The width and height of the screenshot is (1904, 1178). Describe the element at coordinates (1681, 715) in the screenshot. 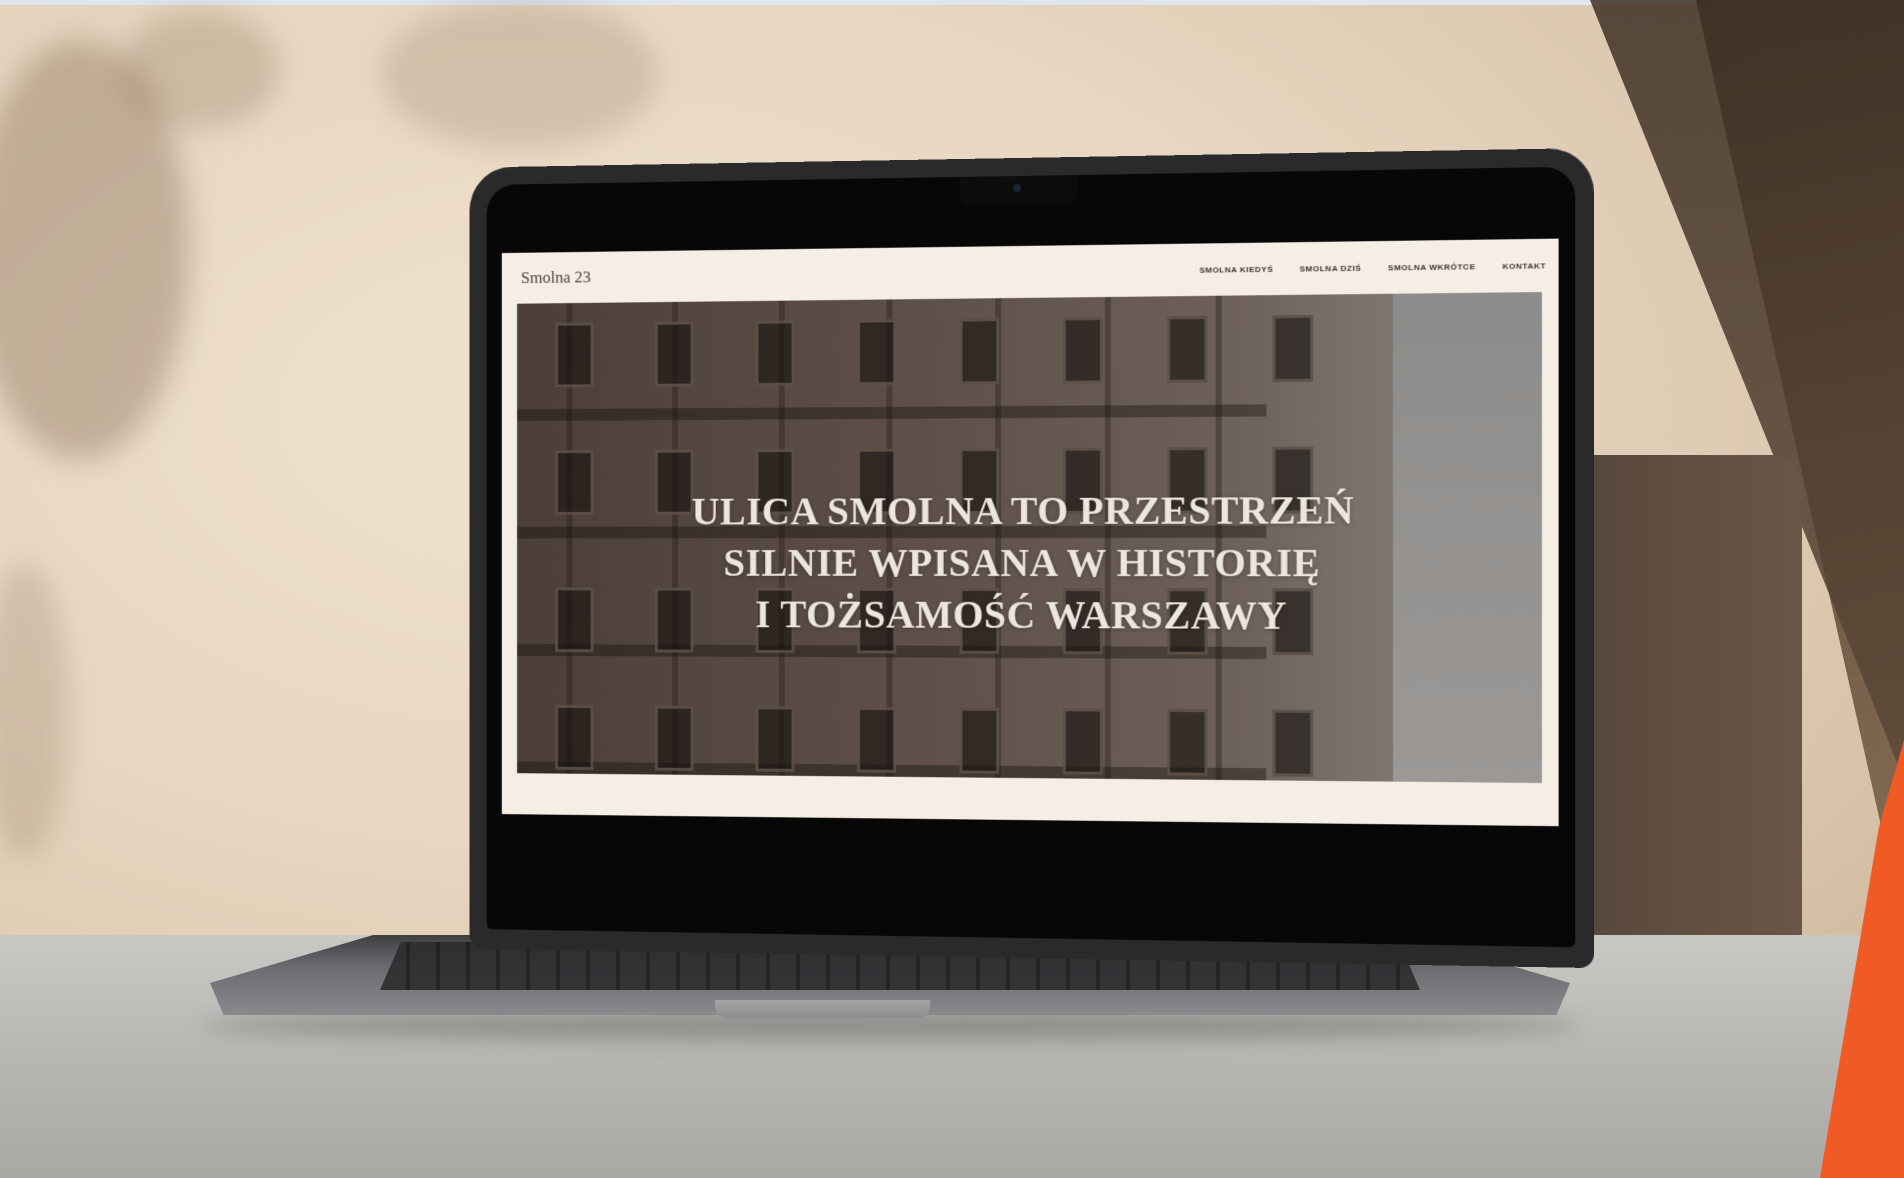

I see `backboard` at that location.